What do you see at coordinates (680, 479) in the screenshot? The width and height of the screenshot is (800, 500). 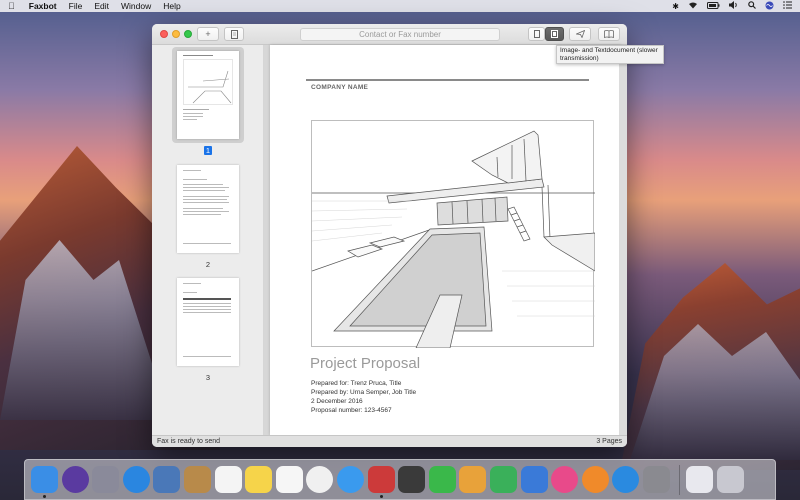 I see `dock-separator` at bounding box center [680, 479].